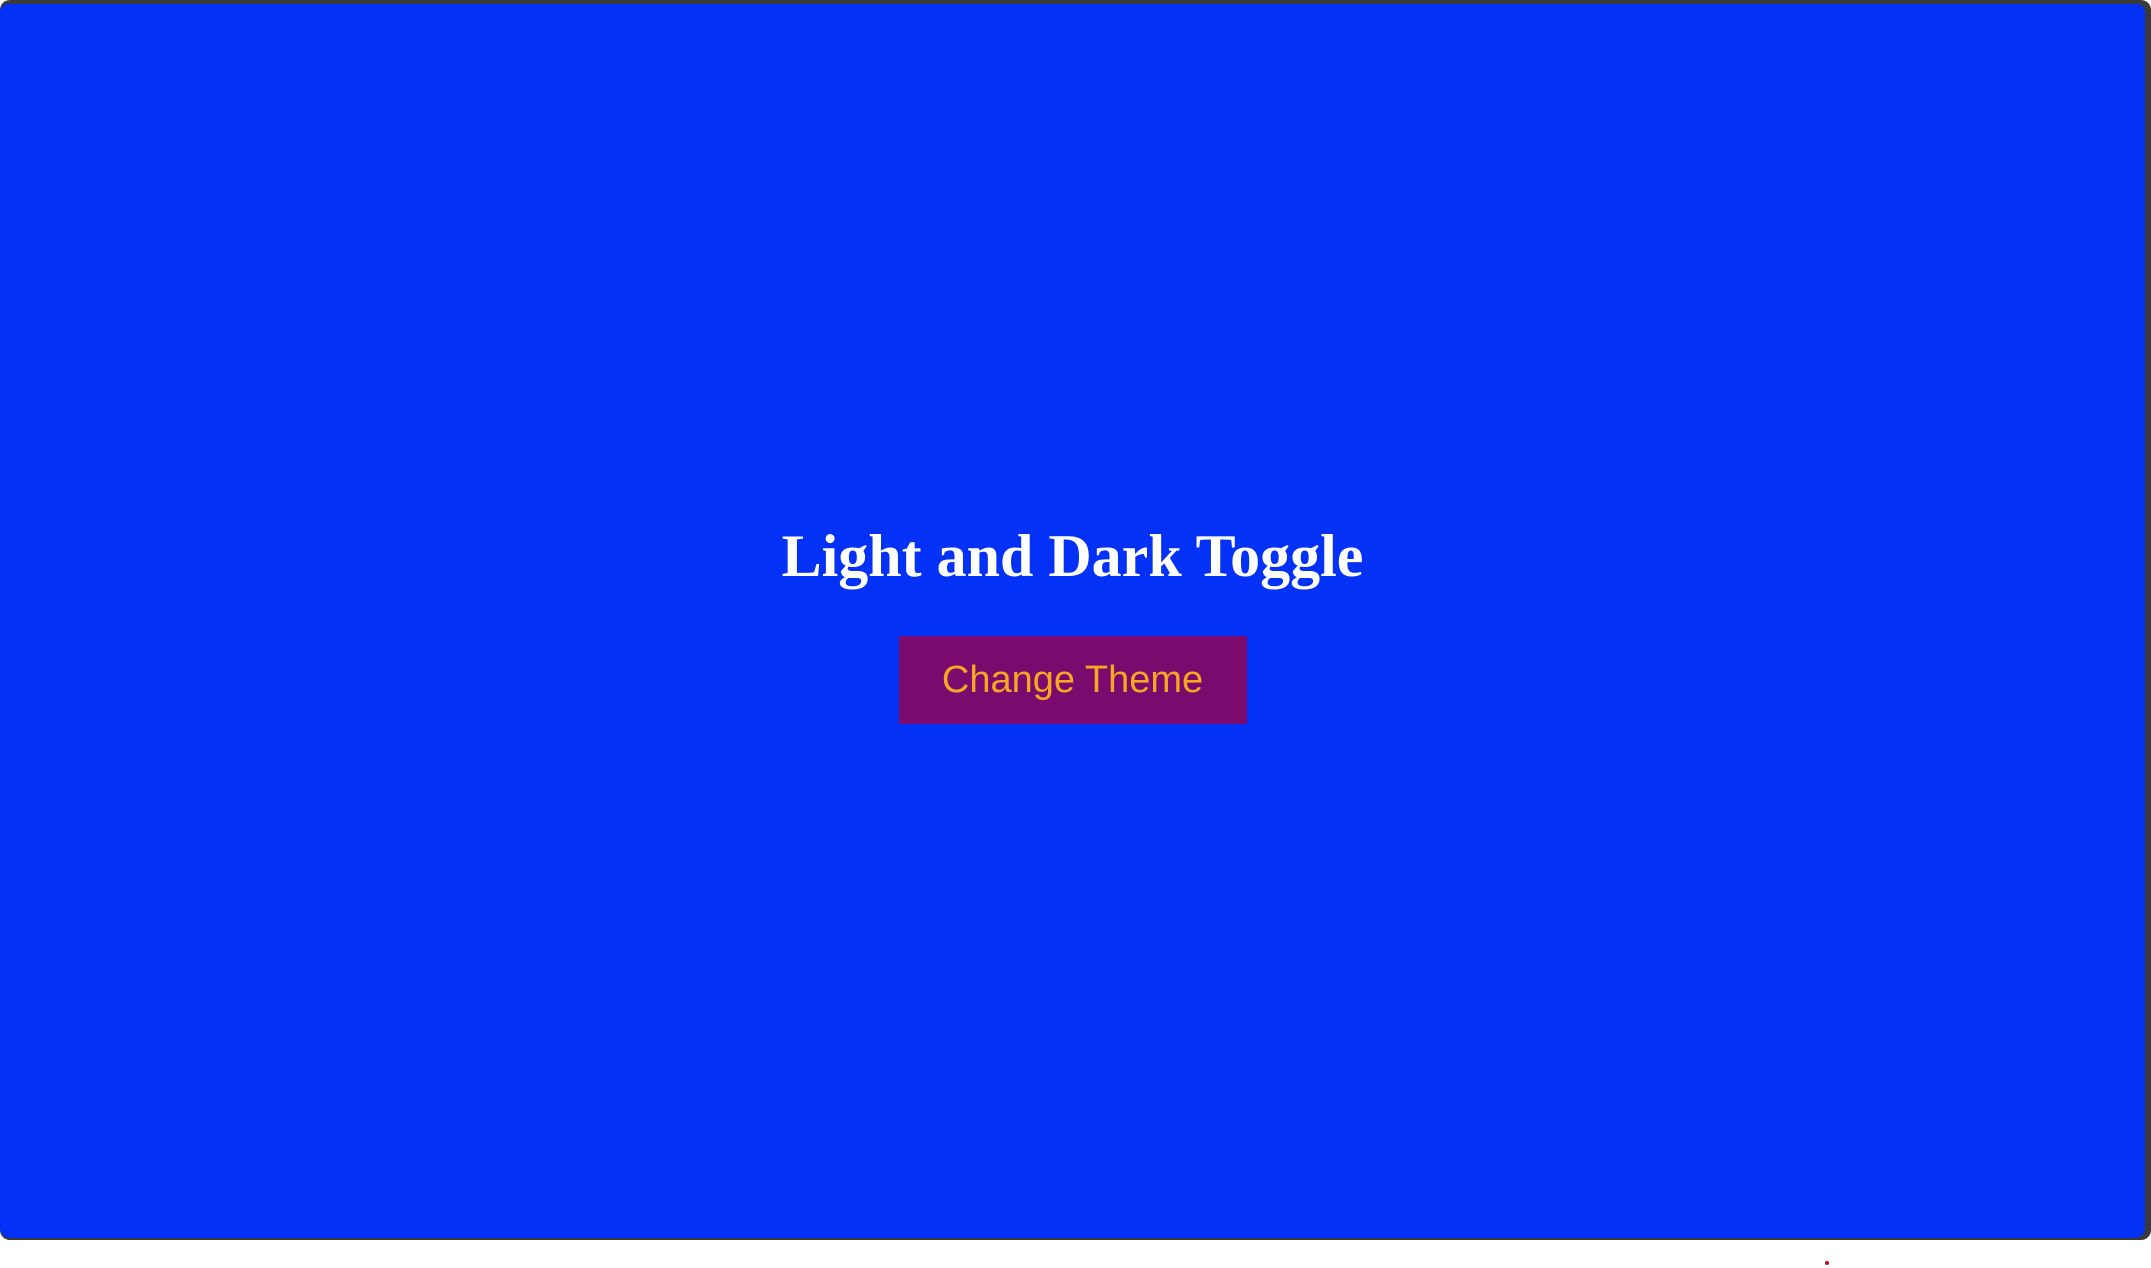  What do you see at coordinates (1827, 1263) in the screenshot?
I see `indicator-dot` at bounding box center [1827, 1263].